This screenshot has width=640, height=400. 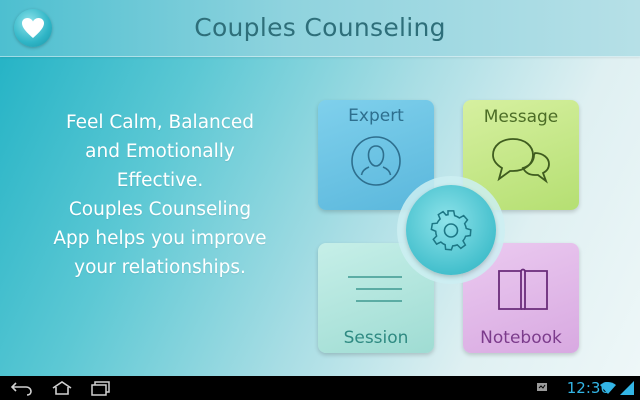 I want to click on page-title: Couples Counseling, so click(x=320, y=27).